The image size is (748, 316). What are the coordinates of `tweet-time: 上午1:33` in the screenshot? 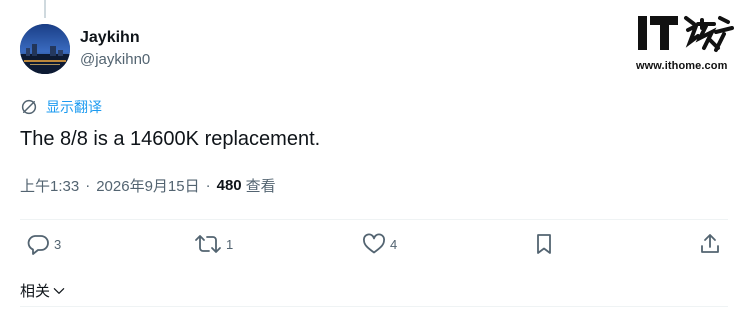 It's located at (49, 185).